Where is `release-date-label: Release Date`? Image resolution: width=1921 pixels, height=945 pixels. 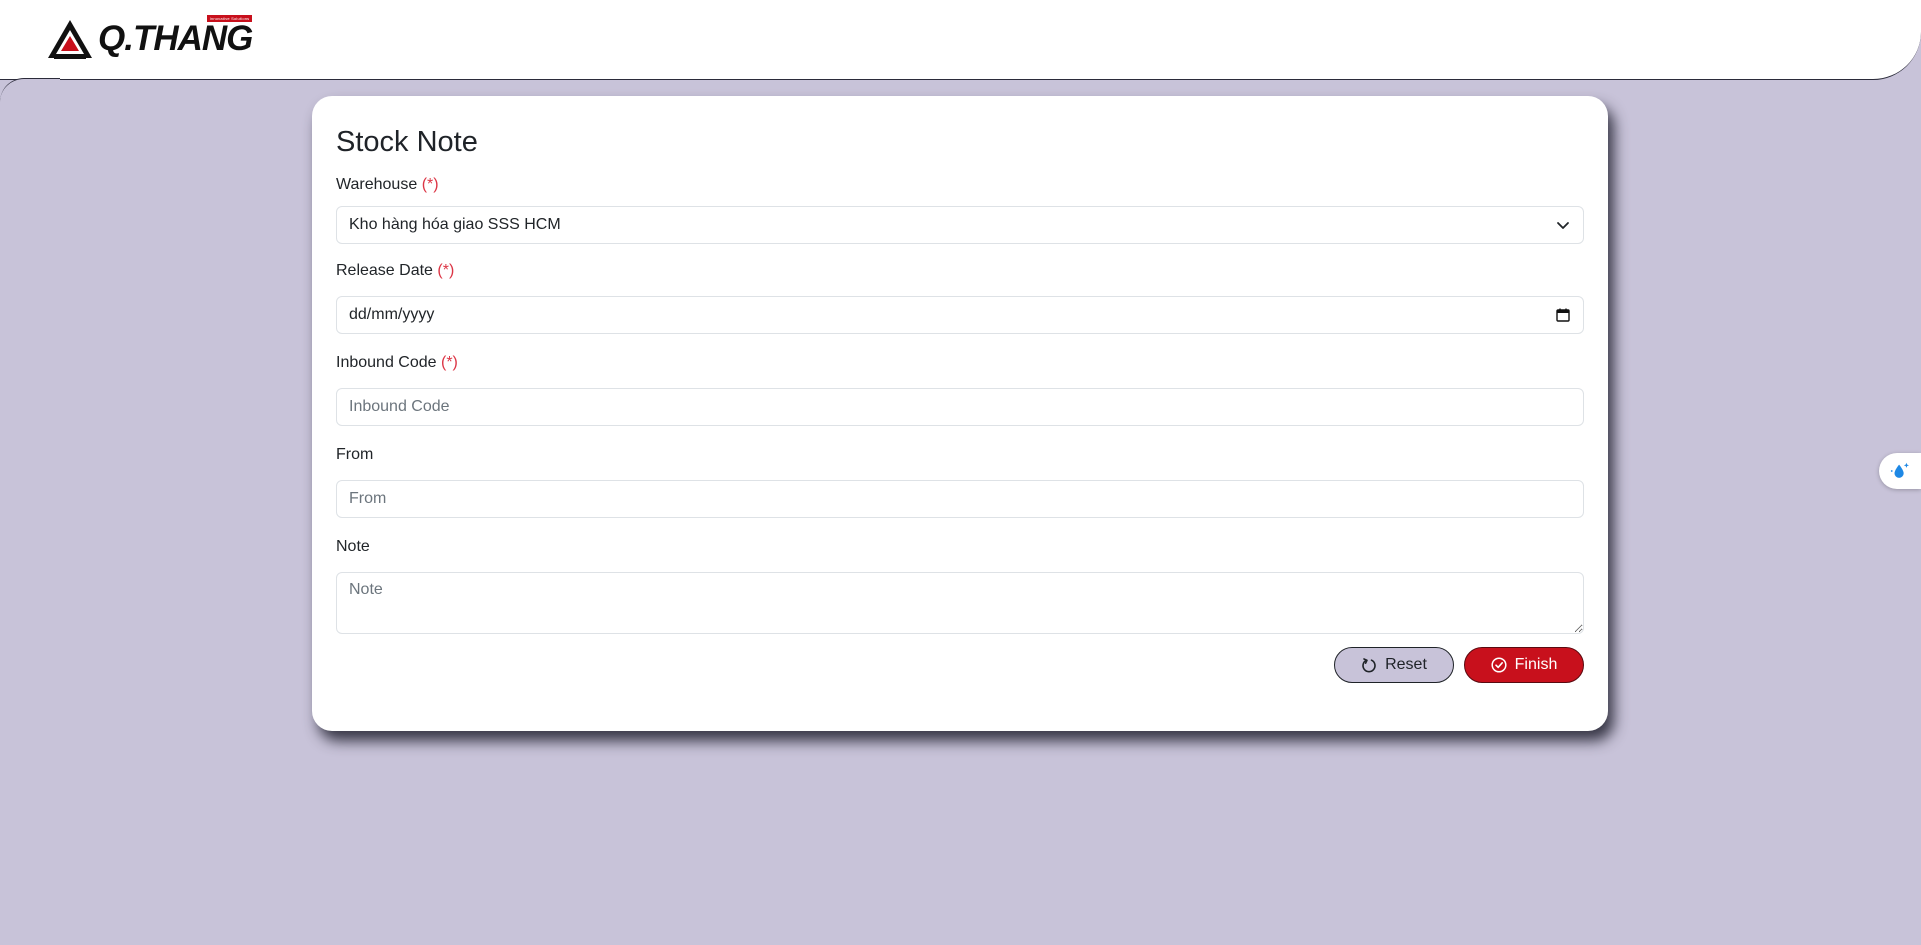 release-date-label: Release Date is located at coordinates (384, 270).